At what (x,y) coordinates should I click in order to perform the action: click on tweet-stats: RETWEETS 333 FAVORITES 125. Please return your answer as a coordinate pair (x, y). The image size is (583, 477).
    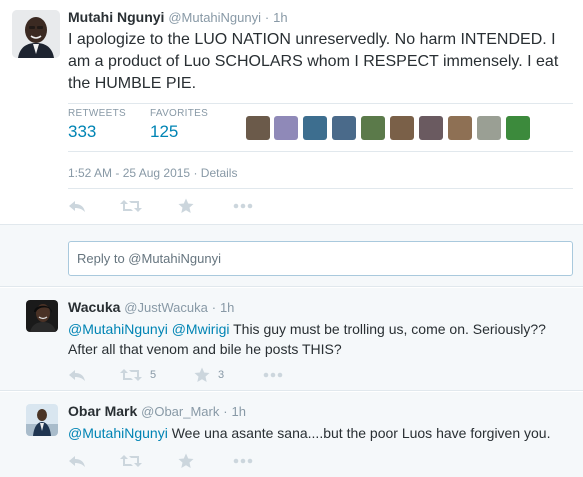
    Looking at the image, I should click on (320, 130).